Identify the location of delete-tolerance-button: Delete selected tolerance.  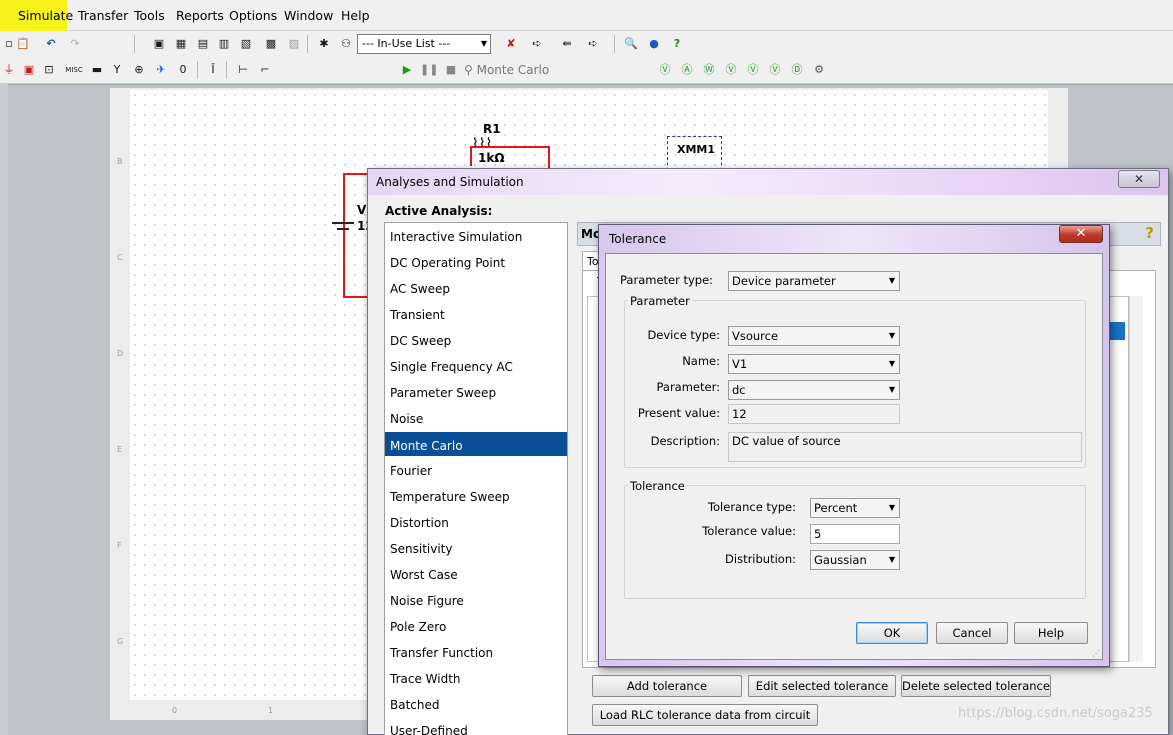
(976, 686).